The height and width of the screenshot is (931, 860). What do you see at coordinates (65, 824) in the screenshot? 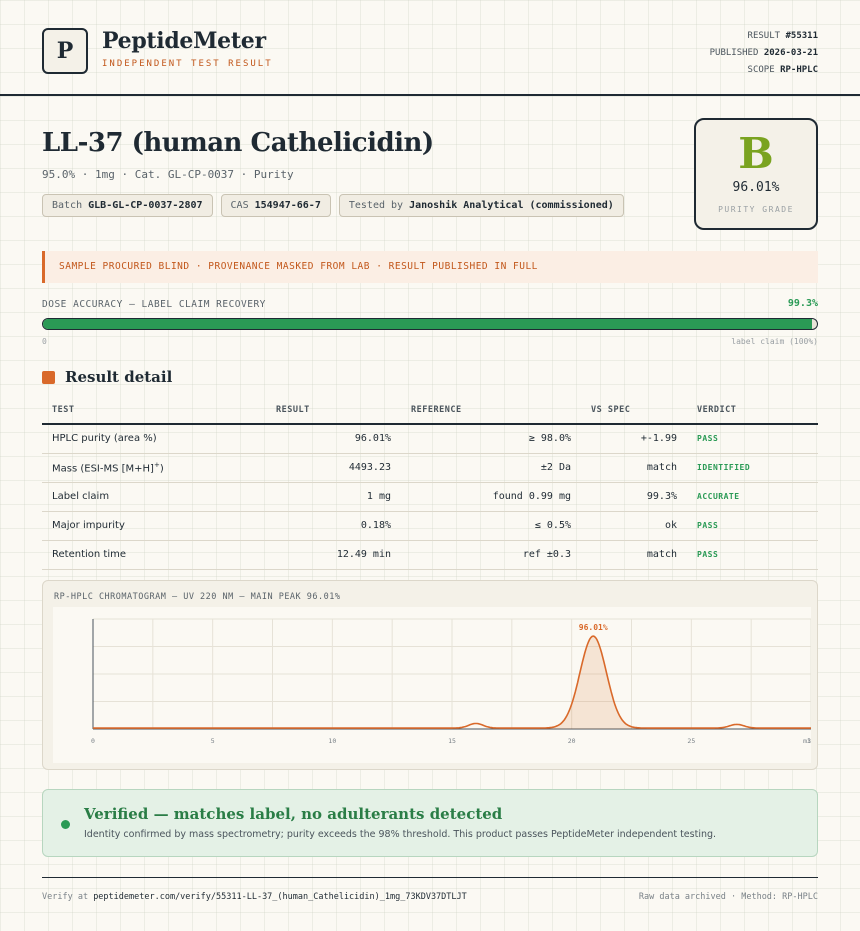
I see `verified-dot-icon` at bounding box center [65, 824].